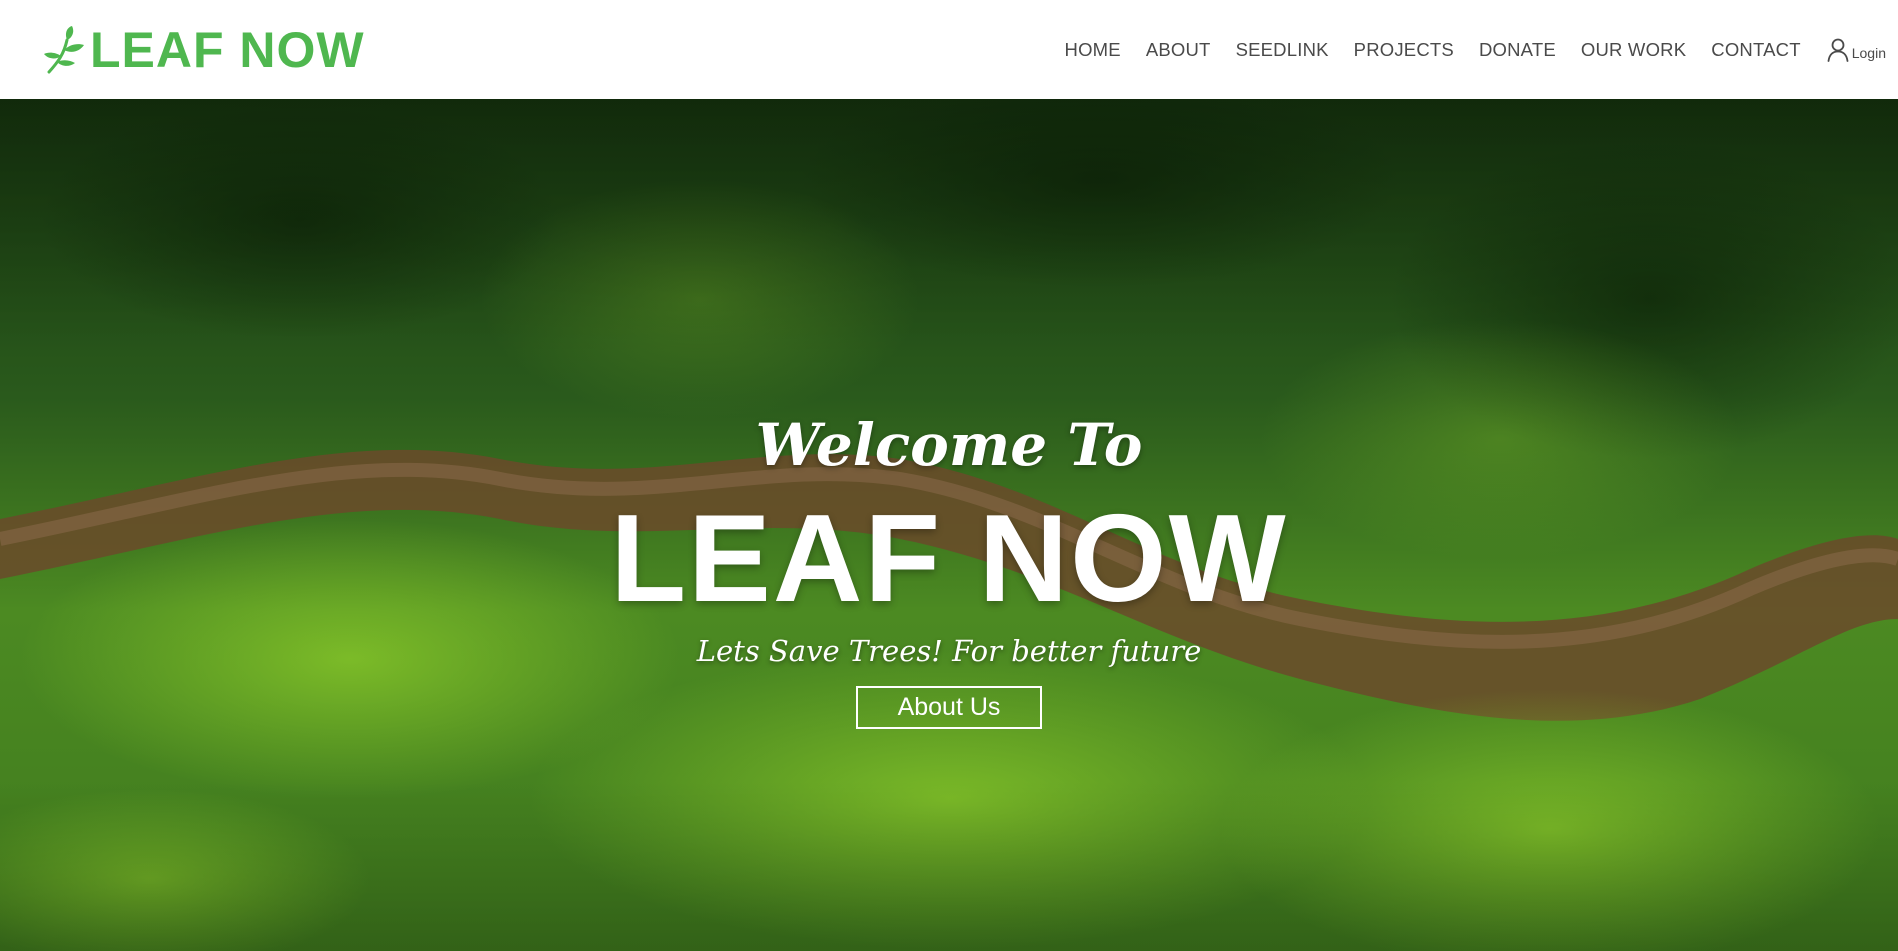 The height and width of the screenshot is (951, 1898). Describe the element at coordinates (949, 651) in the screenshot. I see `hero-tagline: Lets Save Trees! For better future` at that location.